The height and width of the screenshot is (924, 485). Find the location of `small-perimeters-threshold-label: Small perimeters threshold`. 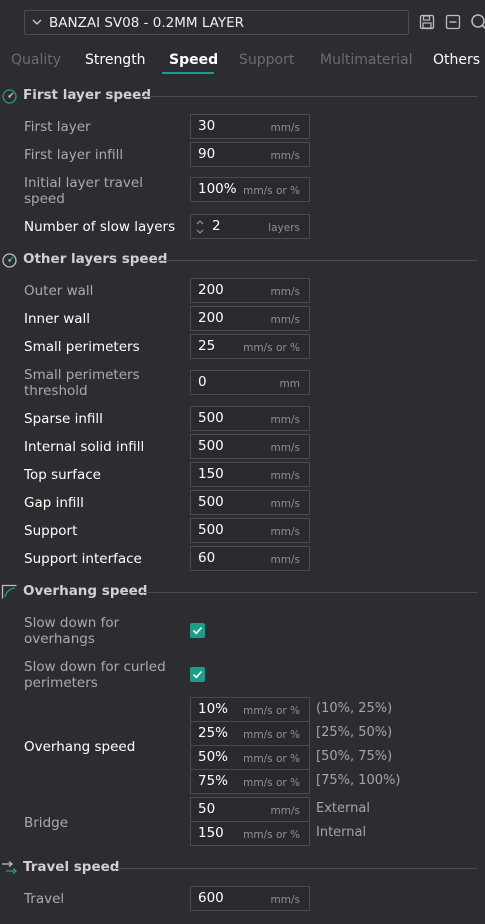

small-perimeters-threshold-label: Small perimeters threshold is located at coordinates (82, 383).